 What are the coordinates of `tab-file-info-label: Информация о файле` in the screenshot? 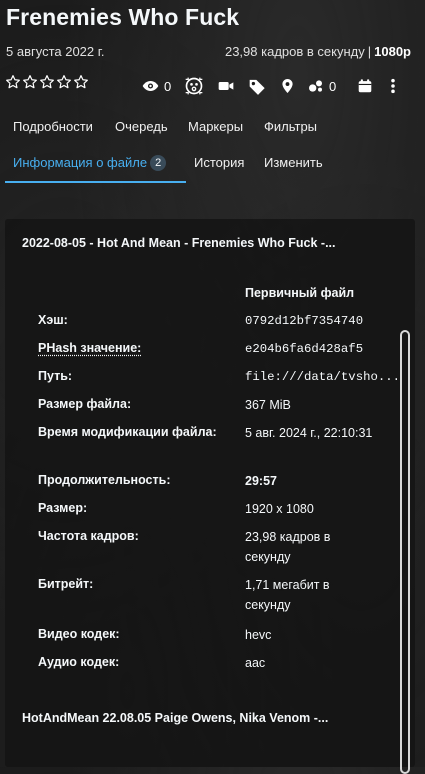 It's located at (80, 162).